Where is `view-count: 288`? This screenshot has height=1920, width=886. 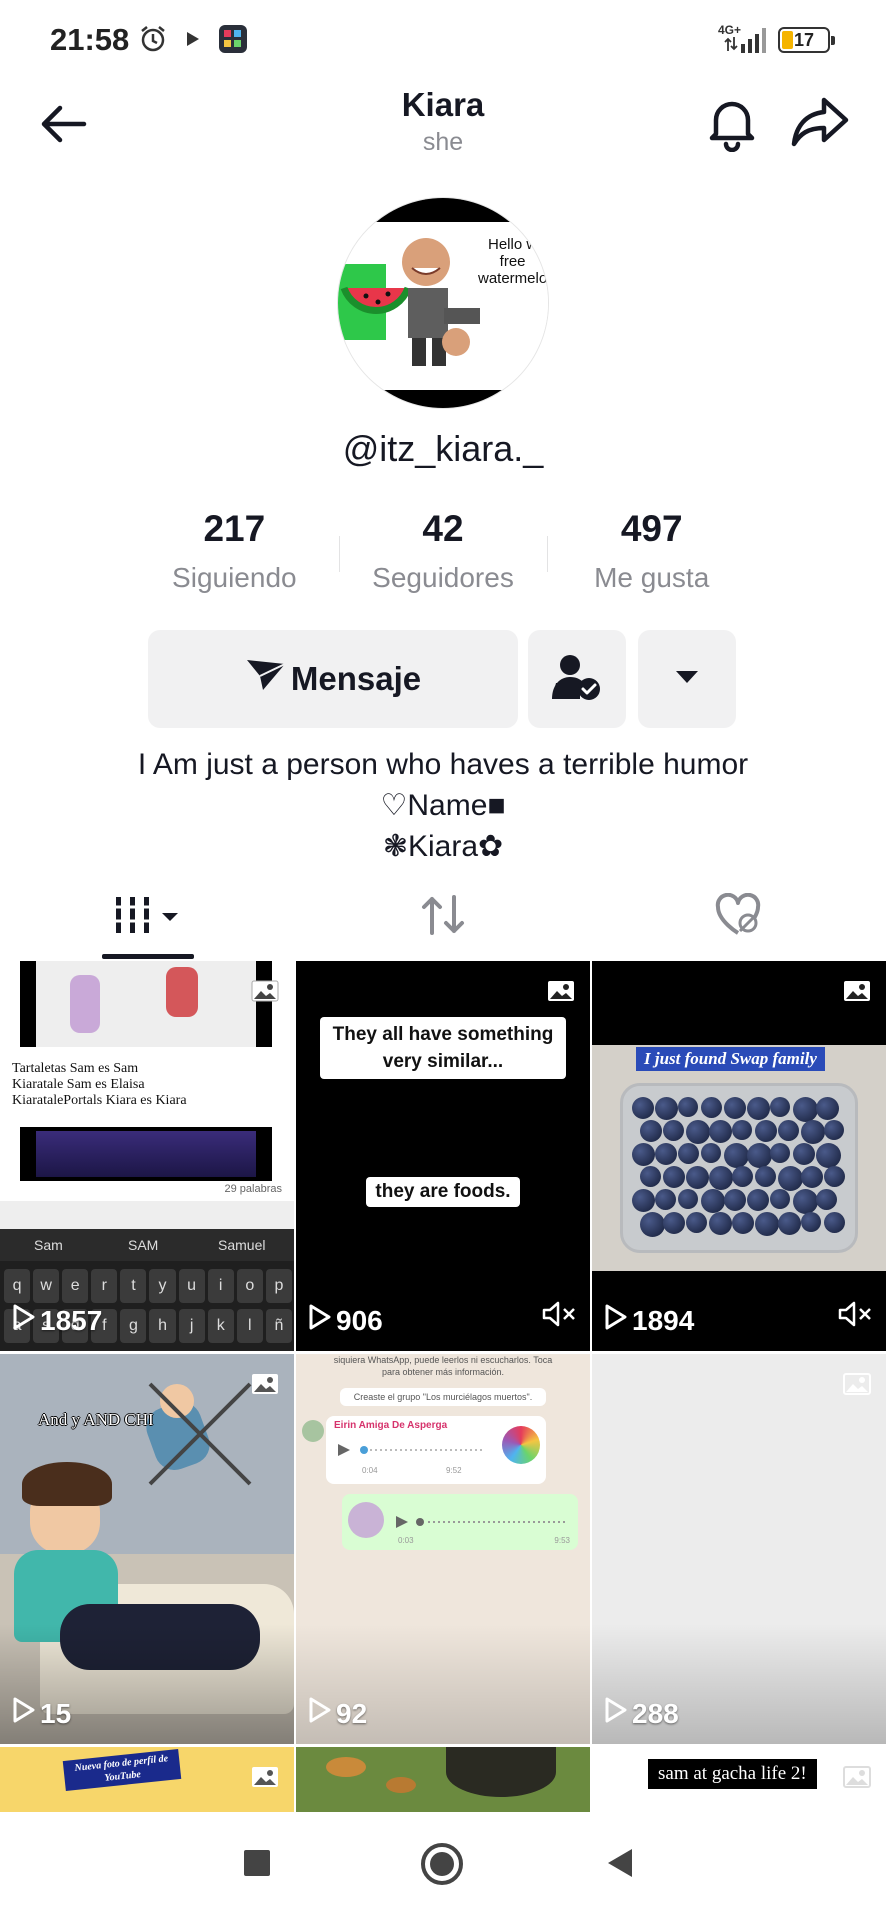
view-count: 288 is located at coordinates (641, 1713).